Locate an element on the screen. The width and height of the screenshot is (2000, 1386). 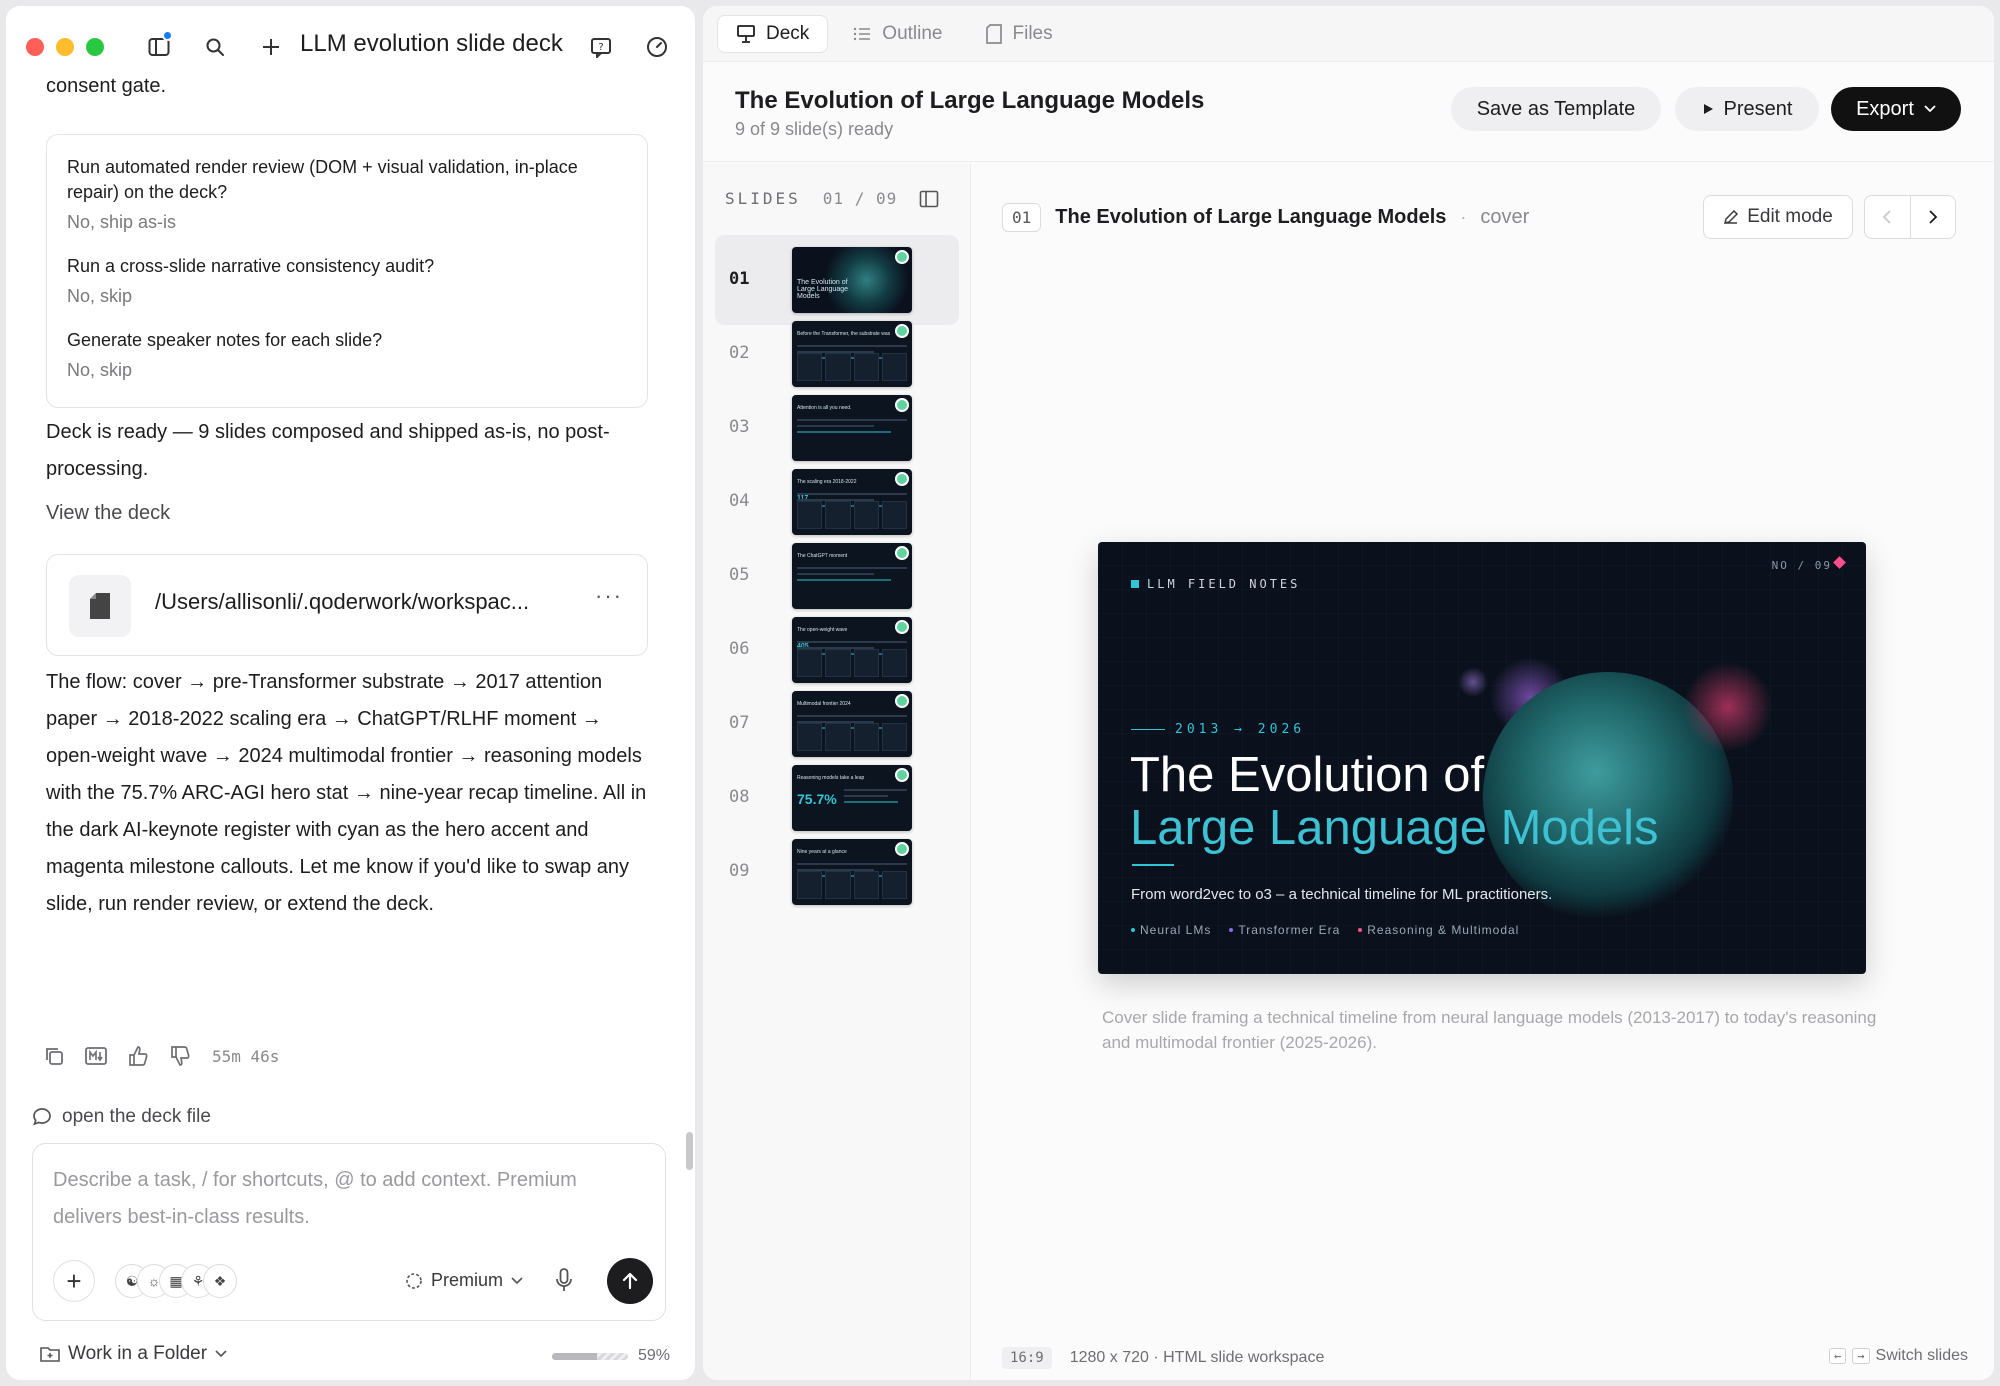
arrow-up-icon is located at coordinates (630, 1281).